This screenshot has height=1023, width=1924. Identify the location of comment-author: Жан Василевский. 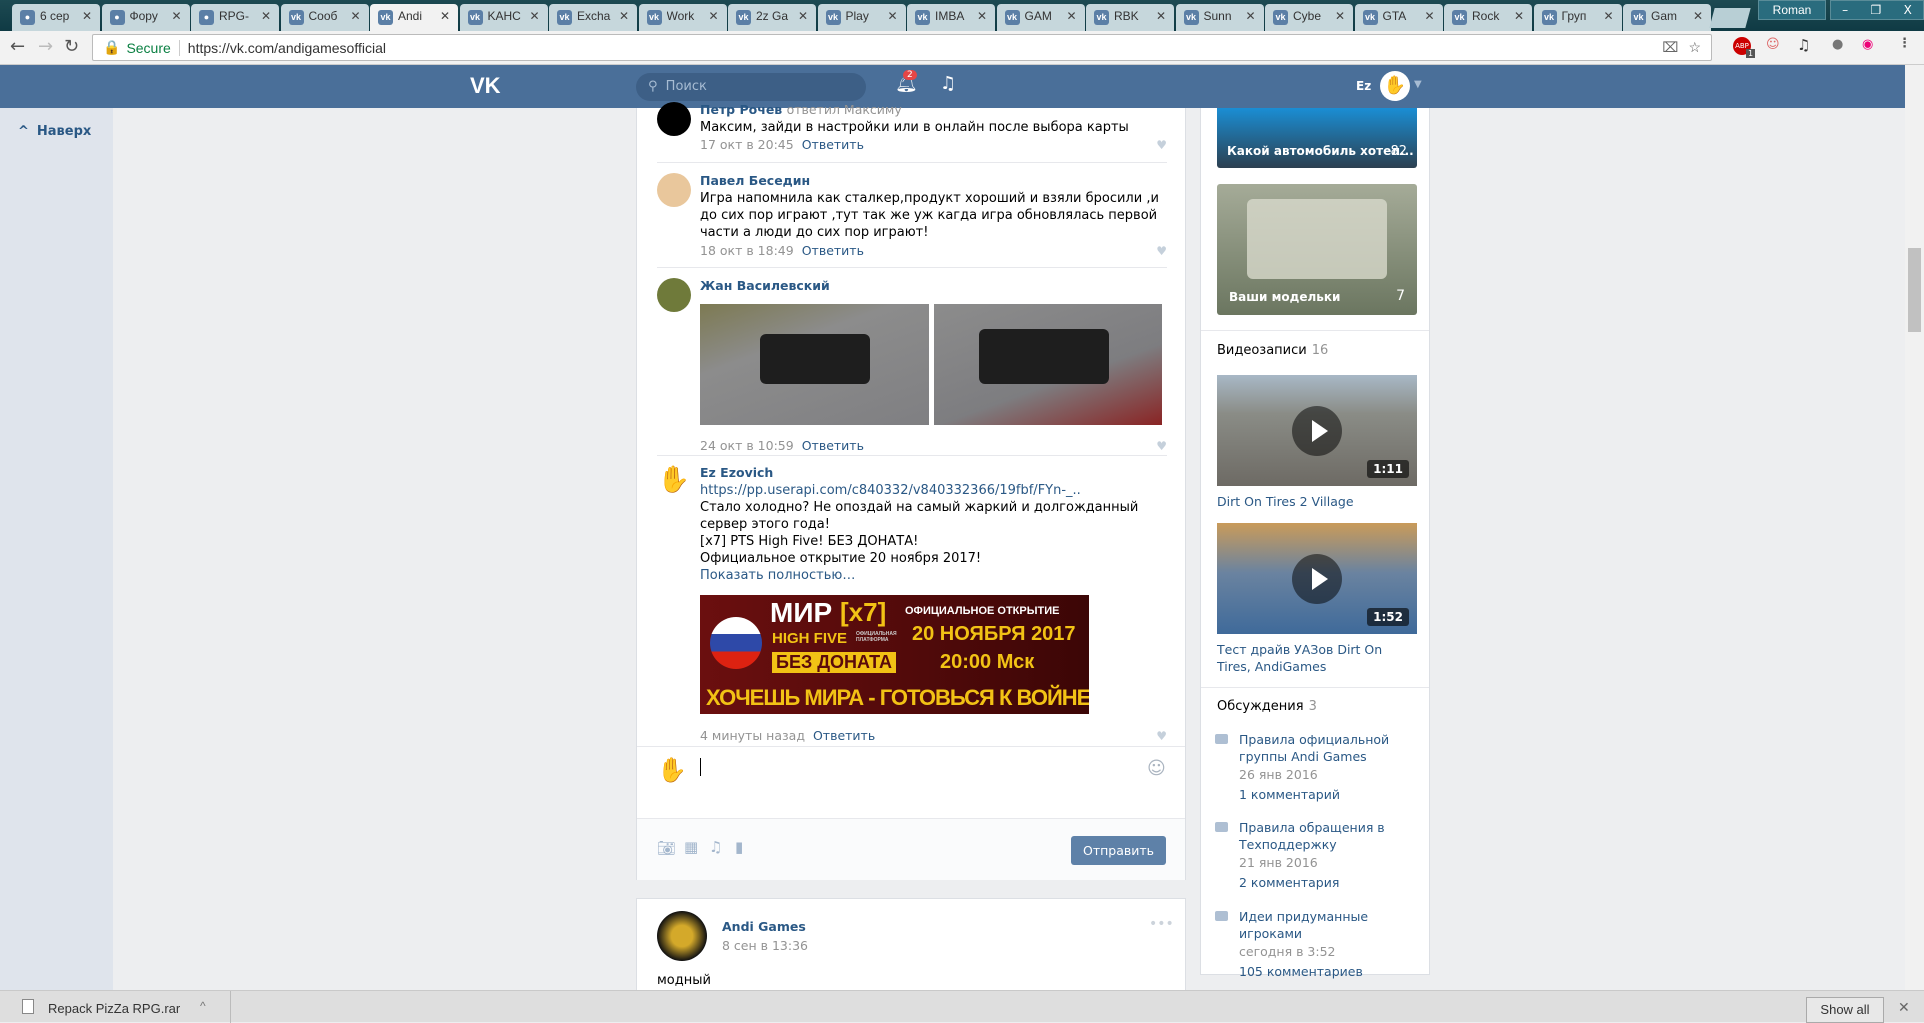
(765, 285).